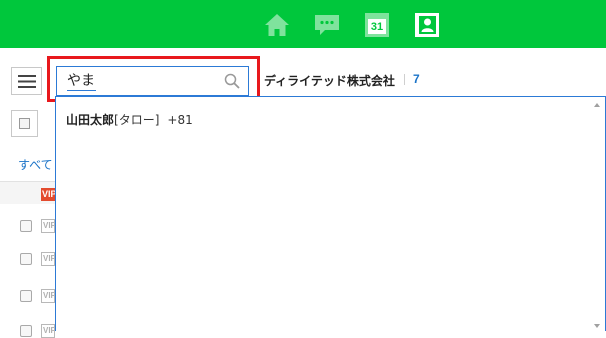 The height and width of the screenshot is (338, 606). I want to click on chat-icon, so click(327, 25).